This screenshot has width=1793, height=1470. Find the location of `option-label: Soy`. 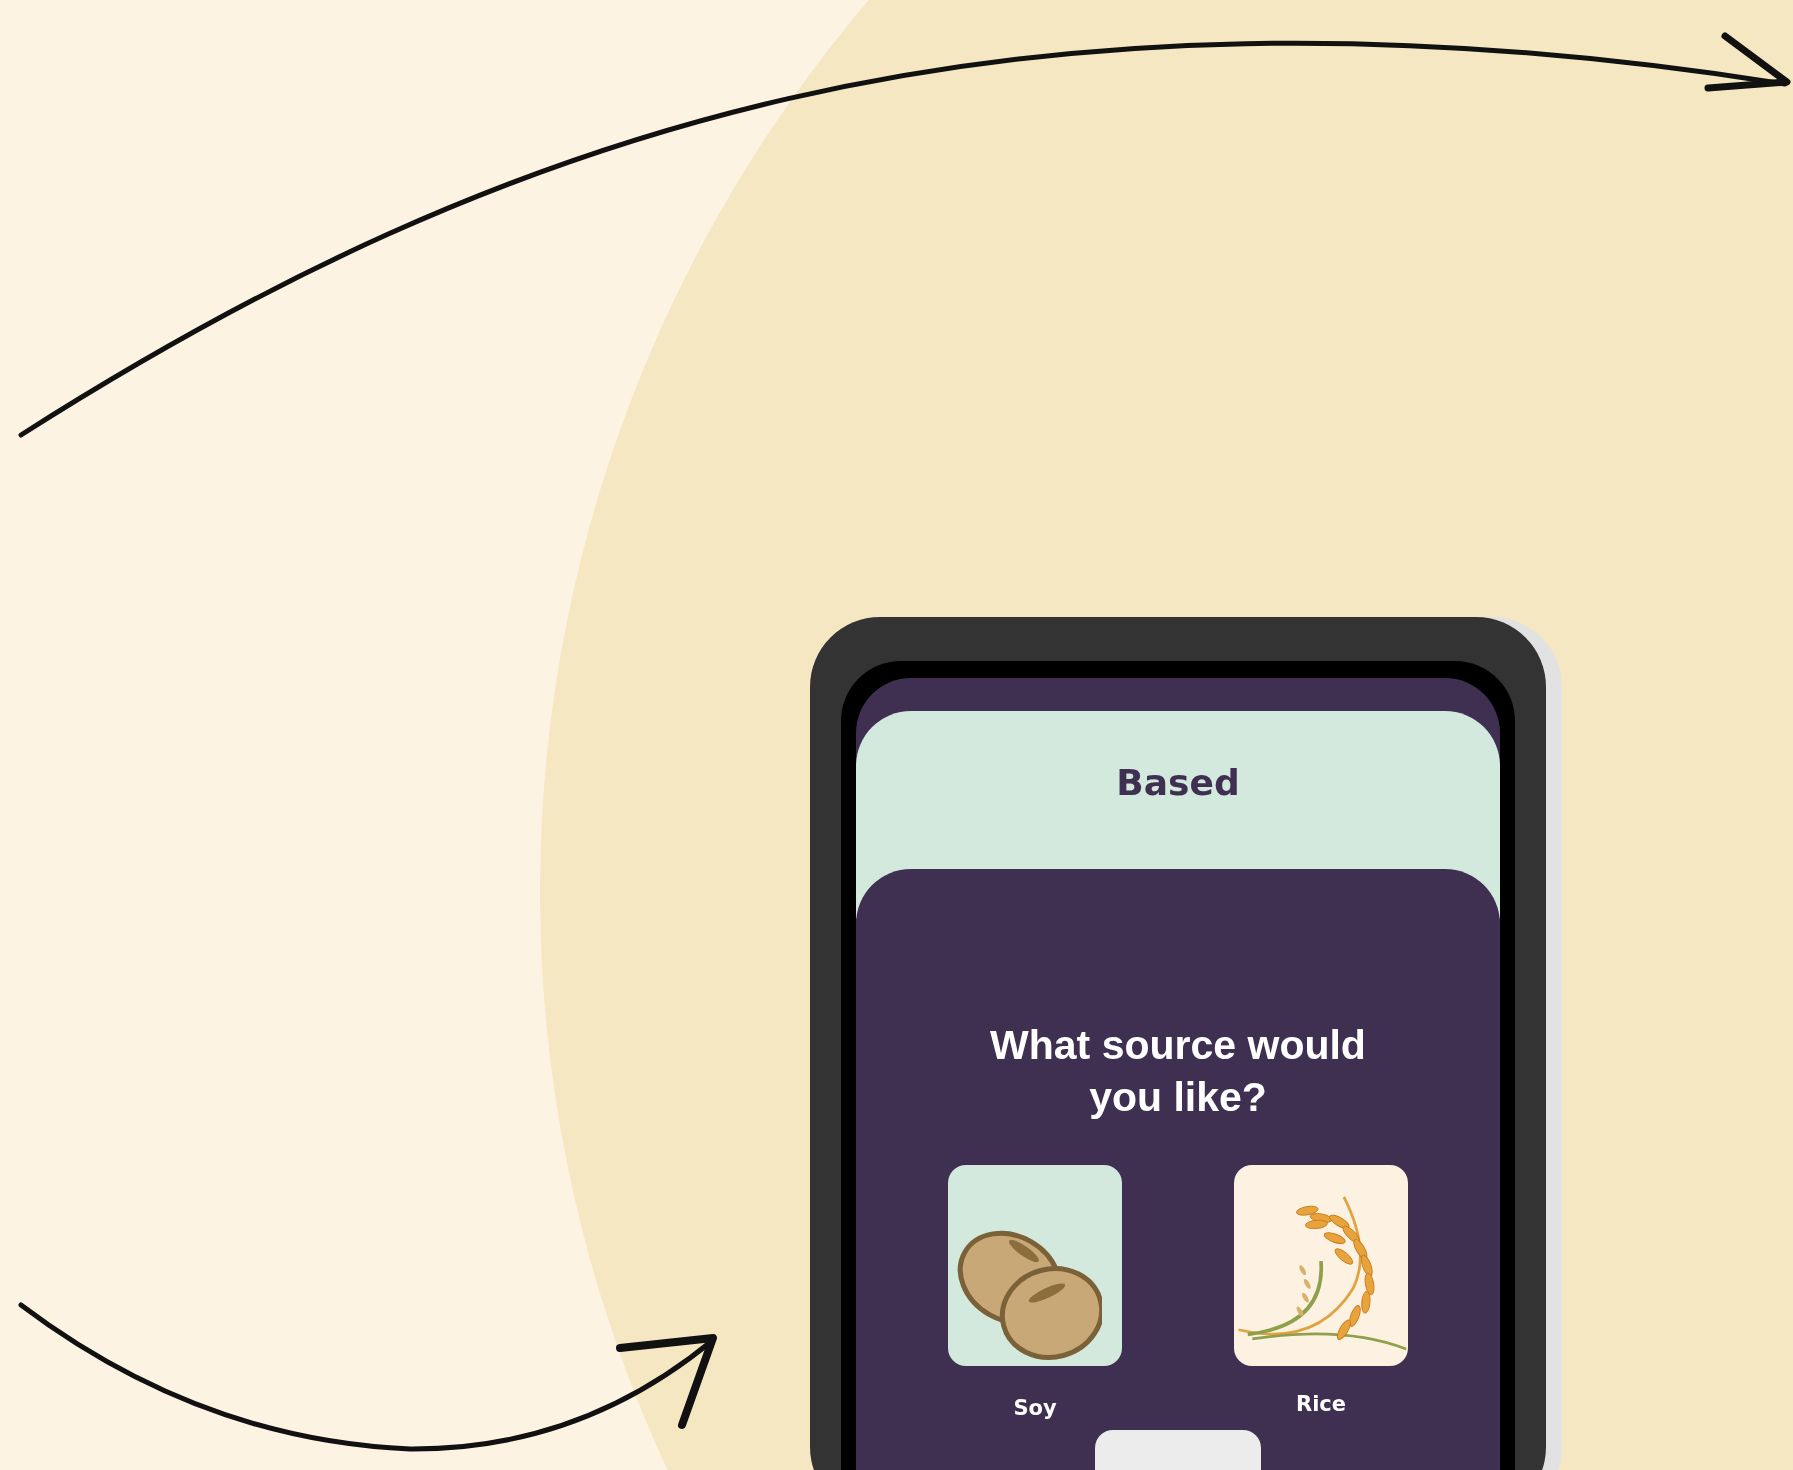

option-label: Soy is located at coordinates (1035, 1408).